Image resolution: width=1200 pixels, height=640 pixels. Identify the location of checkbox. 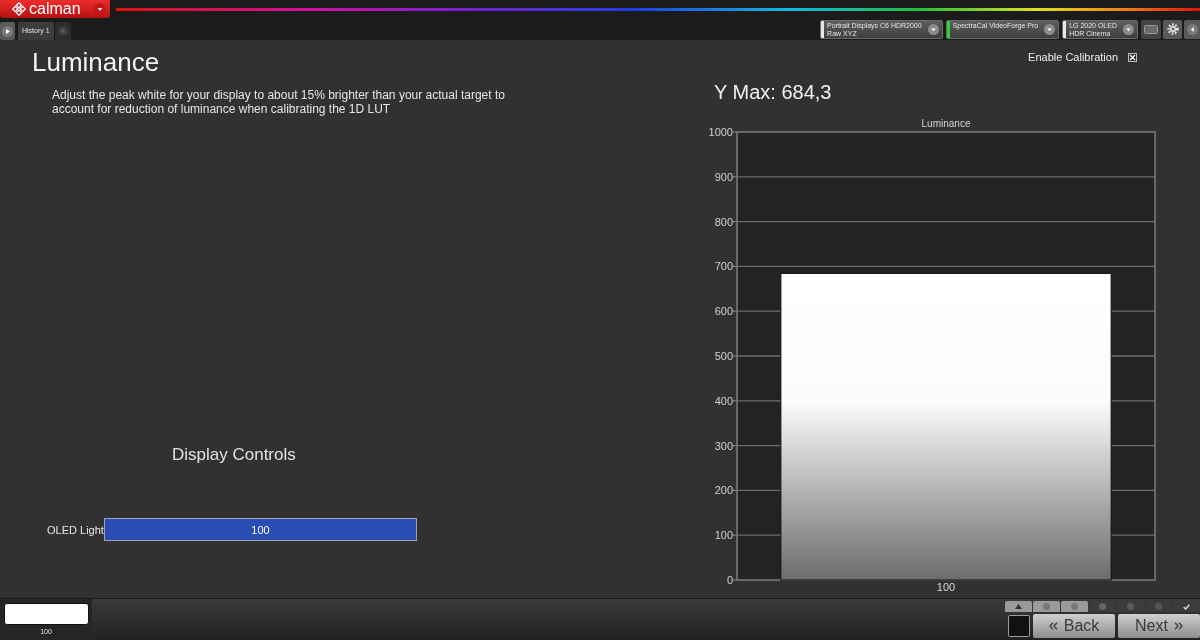
(1132, 57).